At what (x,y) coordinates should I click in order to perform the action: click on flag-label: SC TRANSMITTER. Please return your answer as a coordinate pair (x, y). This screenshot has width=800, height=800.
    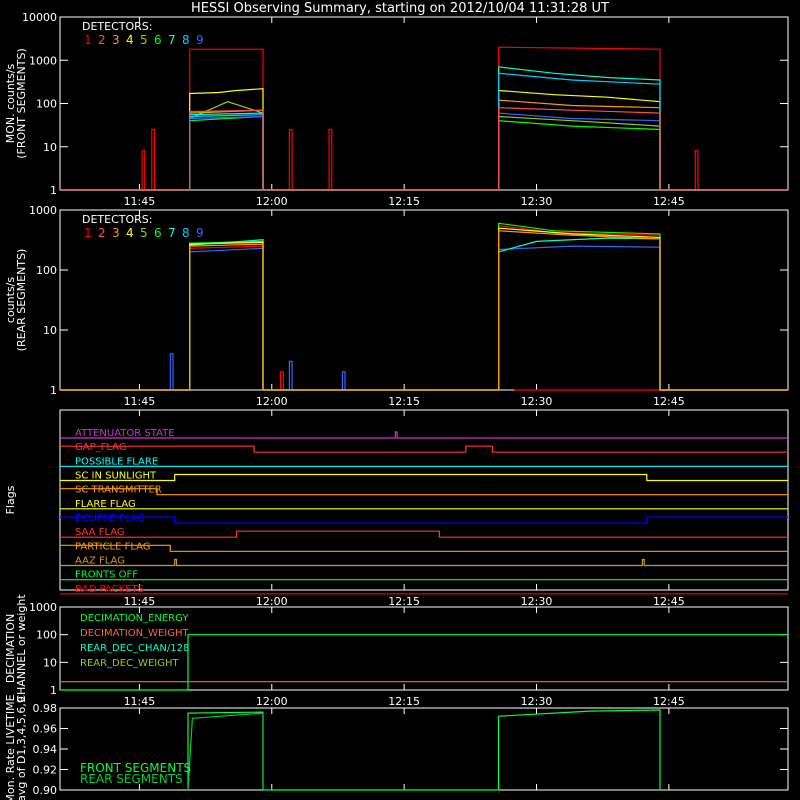
    Looking at the image, I should click on (118, 490).